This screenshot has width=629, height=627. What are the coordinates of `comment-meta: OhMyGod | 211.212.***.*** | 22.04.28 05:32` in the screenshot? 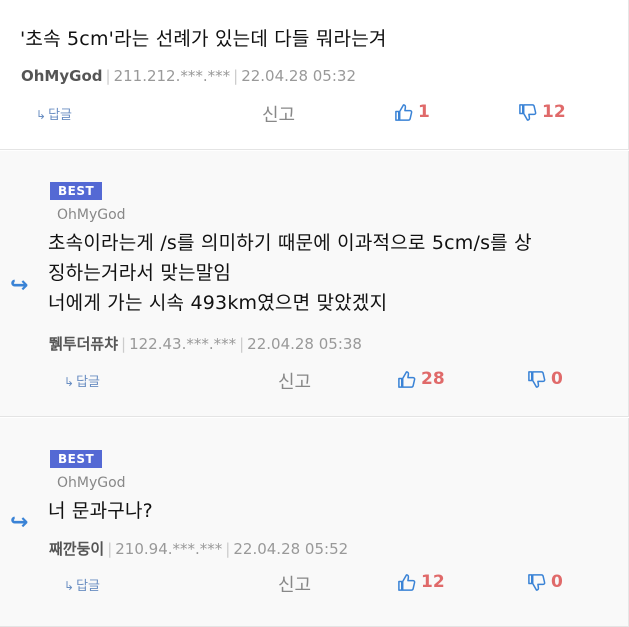 It's located at (188, 76).